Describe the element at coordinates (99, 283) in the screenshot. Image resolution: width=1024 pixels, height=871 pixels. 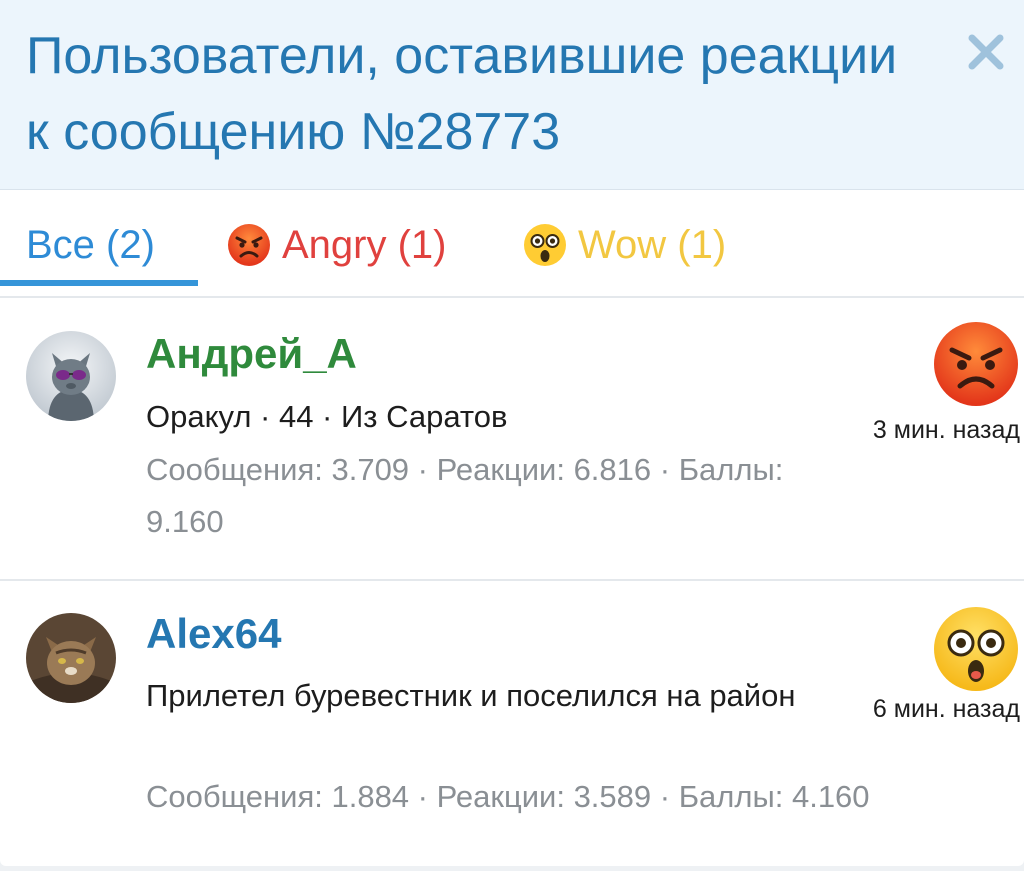
I see `active-tab-indicator` at that location.